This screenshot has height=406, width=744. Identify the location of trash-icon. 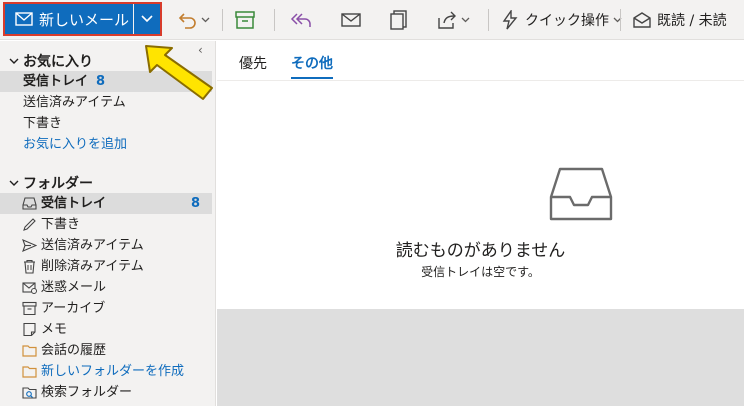
(29, 266).